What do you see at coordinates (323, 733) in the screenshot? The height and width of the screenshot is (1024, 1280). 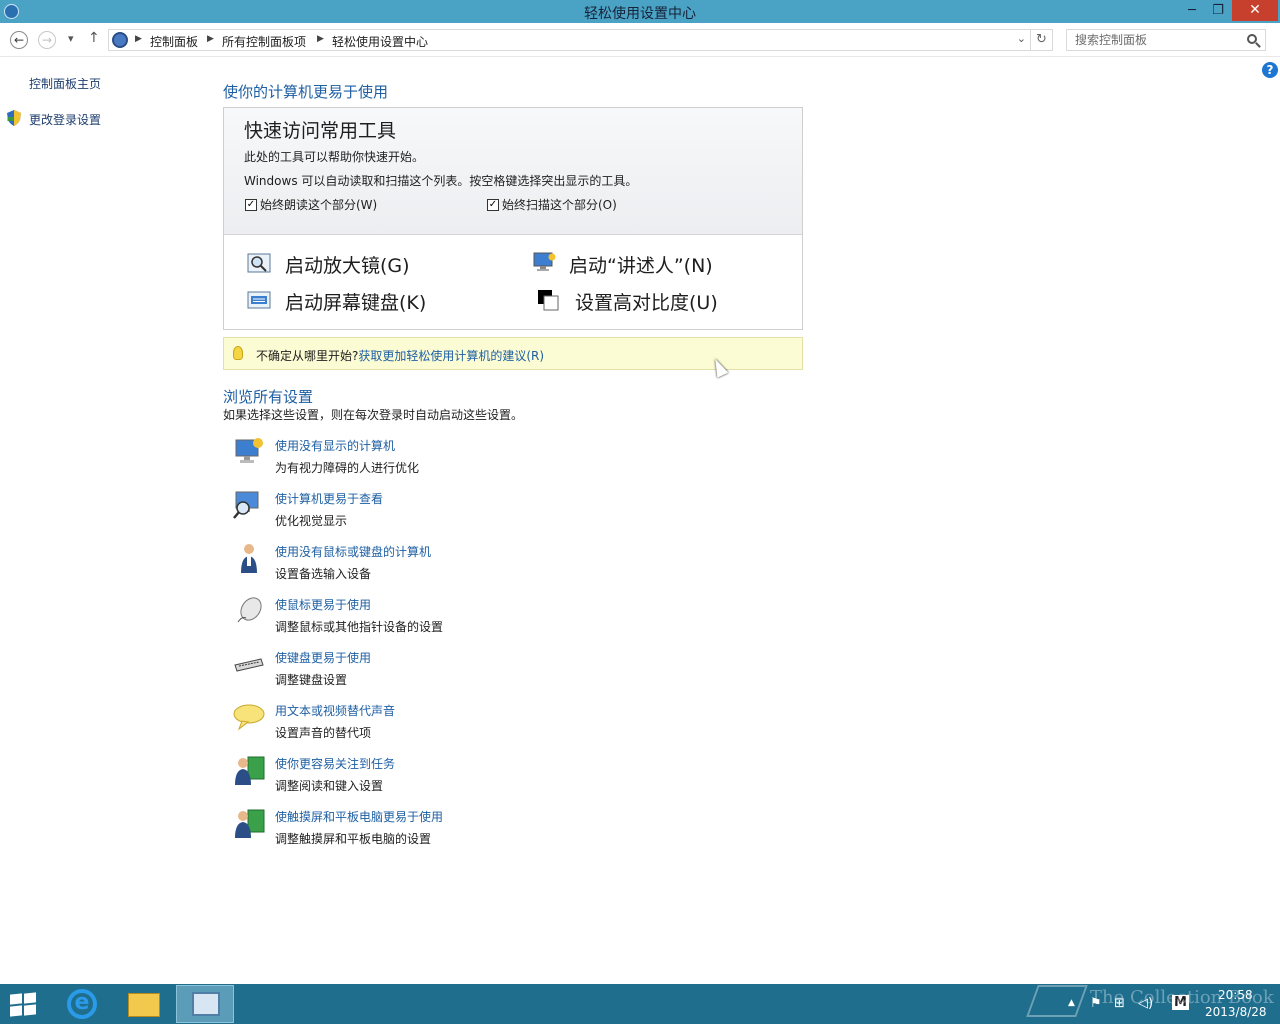 I see `setting-desc-sound-alternatives: 设置声音的替代项` at bounding box center [323, 733].